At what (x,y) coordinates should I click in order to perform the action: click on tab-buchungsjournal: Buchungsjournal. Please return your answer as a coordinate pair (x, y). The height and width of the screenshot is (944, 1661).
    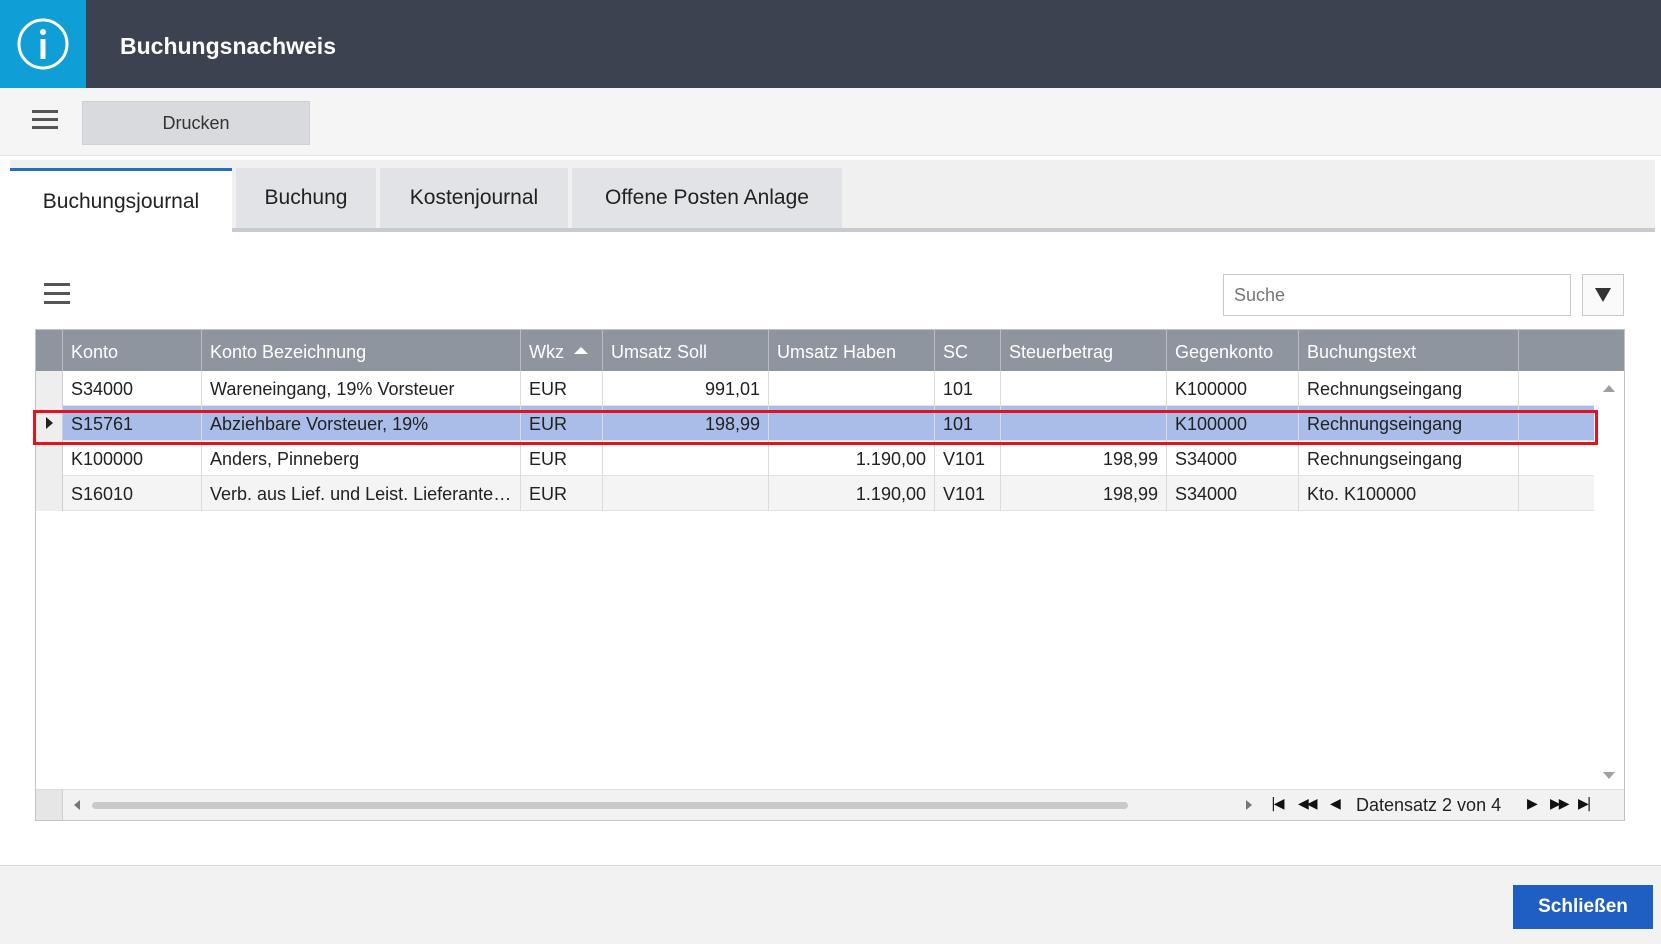
    Looking at the image, I should click on (121, 200).